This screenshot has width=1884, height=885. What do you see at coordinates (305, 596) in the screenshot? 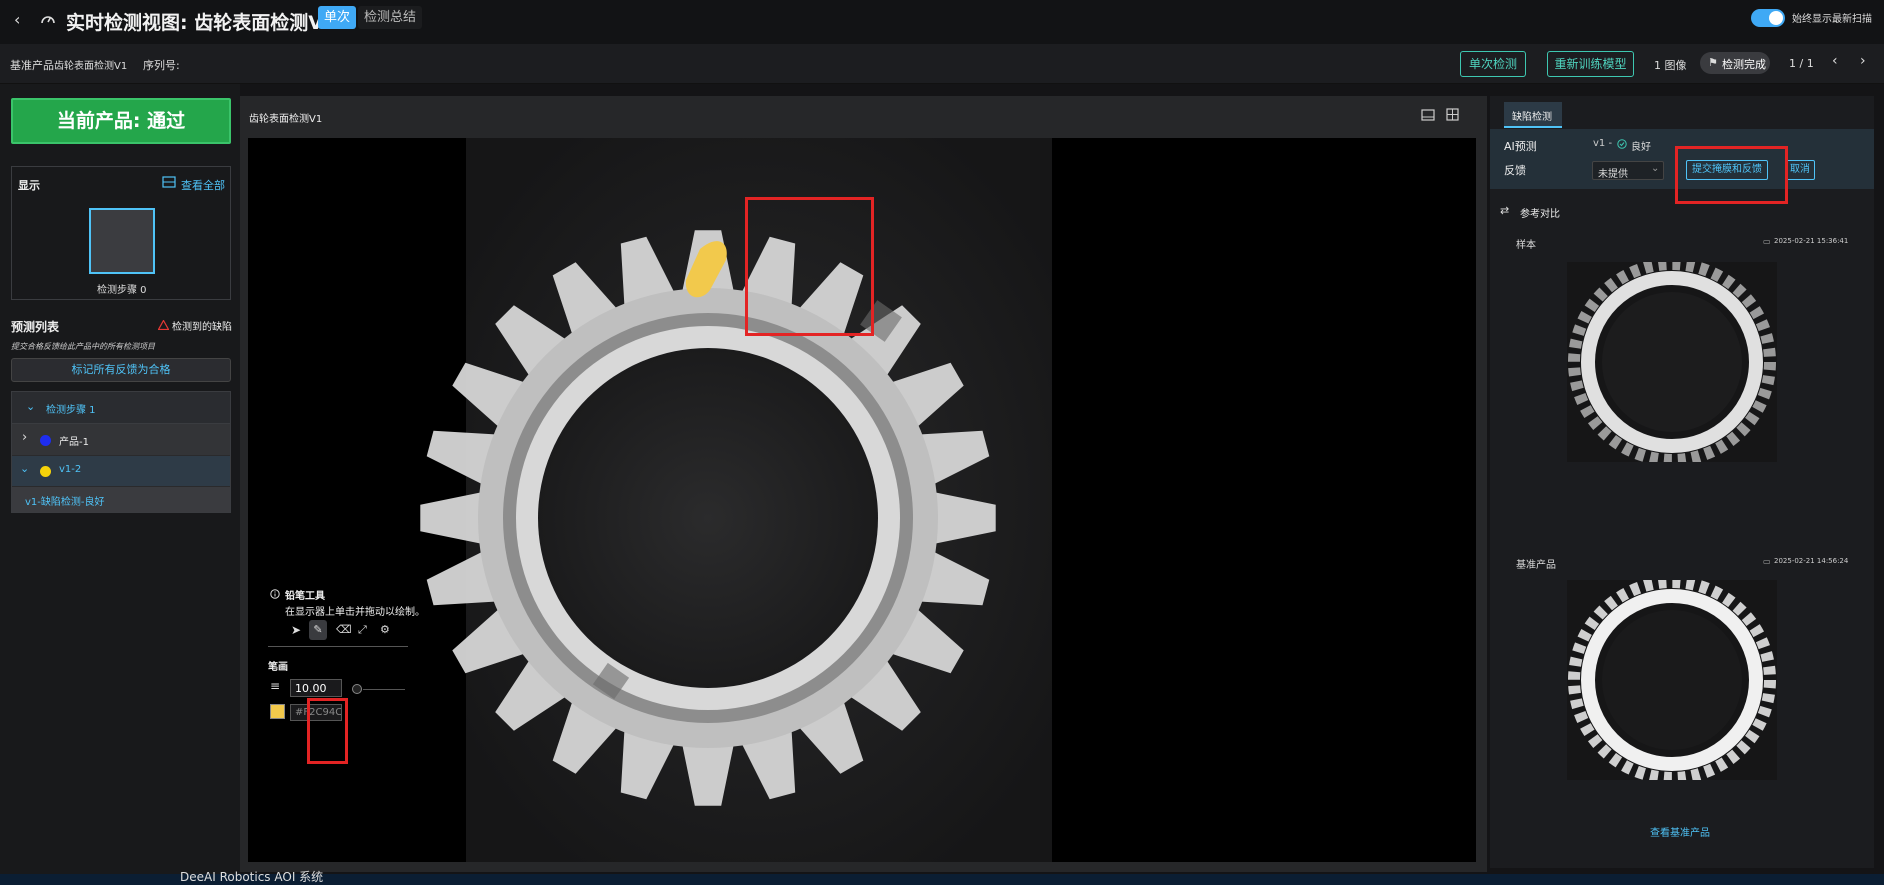
I see `tool-title: 铅笔工具` at bounding box center [305, 596].